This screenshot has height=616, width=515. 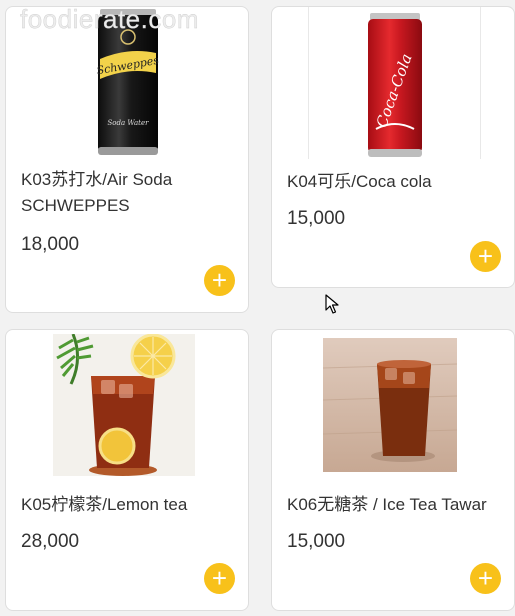 What do you see at coordinates (129, 123) in the screenshot?
I see `svg-text: Soda Water` at bounding box center [129, 123].